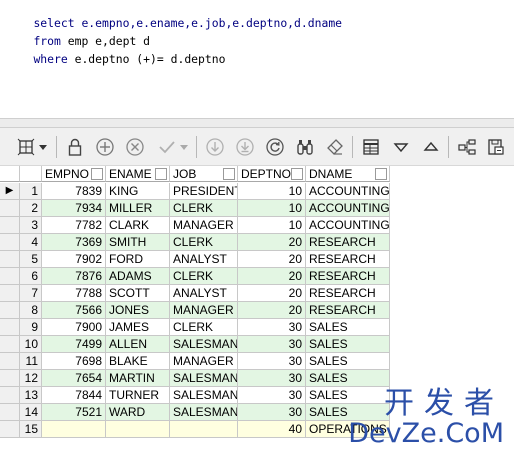 Image resolution: width=514 pixels, height=454 pixels. Describe the element at coordinates (74, 293) in the screenshot. I see `cell-empno: 7788` at that location.